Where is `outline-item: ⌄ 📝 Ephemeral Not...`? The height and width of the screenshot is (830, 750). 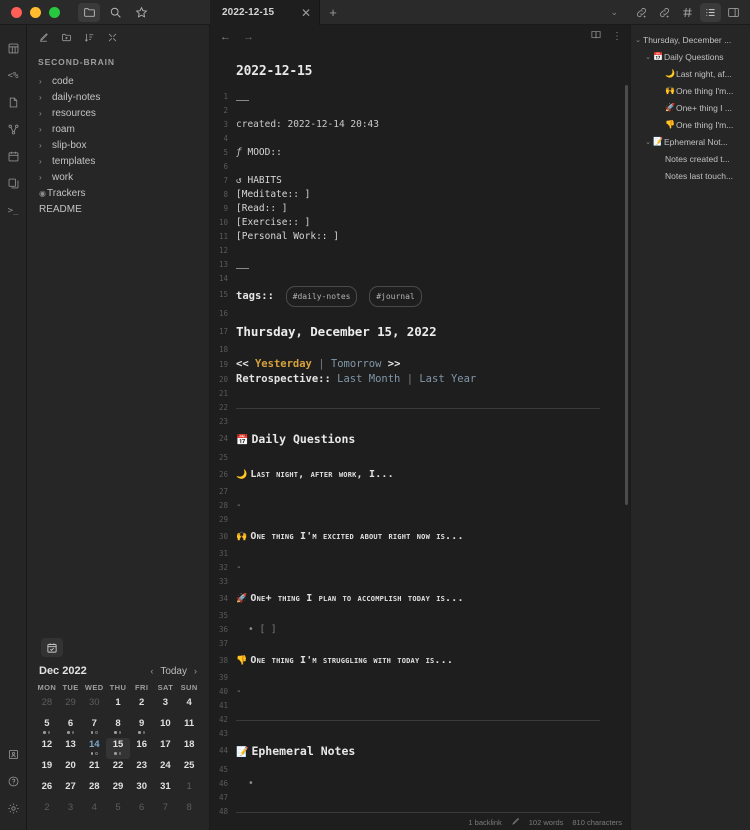 outline-item: ⌄ 📝 Ephemeral Not... is located at coordinates (690, 141).